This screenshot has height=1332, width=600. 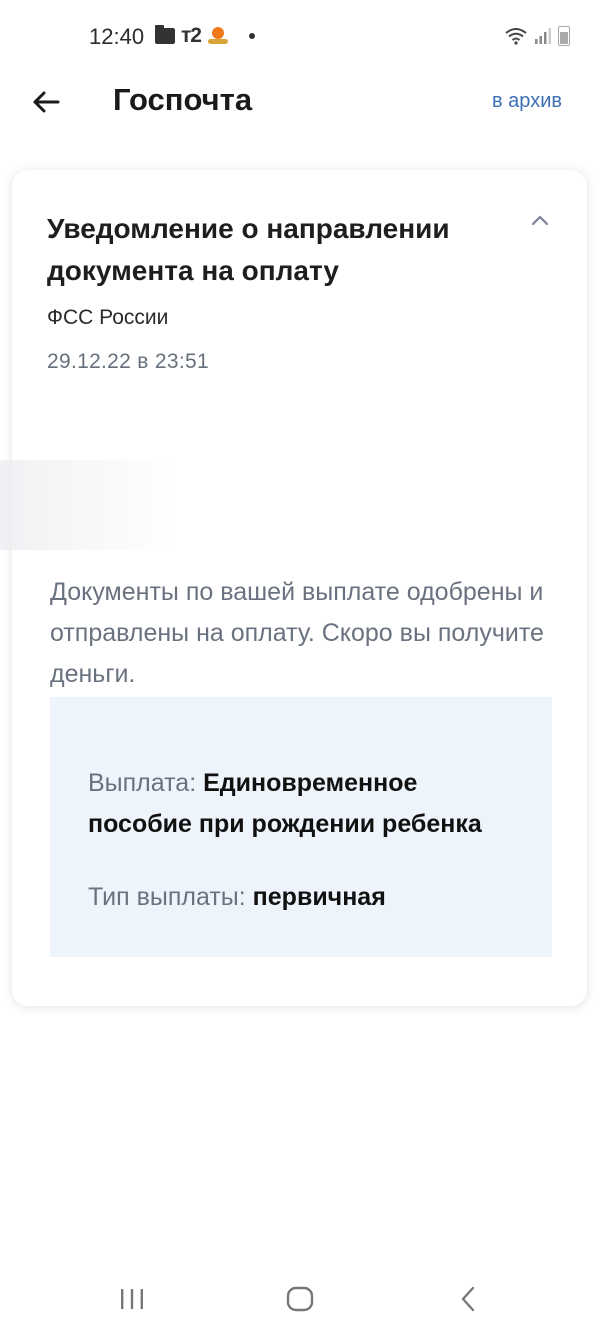 I want to click on home-icon, so click(x=300, y=1299).